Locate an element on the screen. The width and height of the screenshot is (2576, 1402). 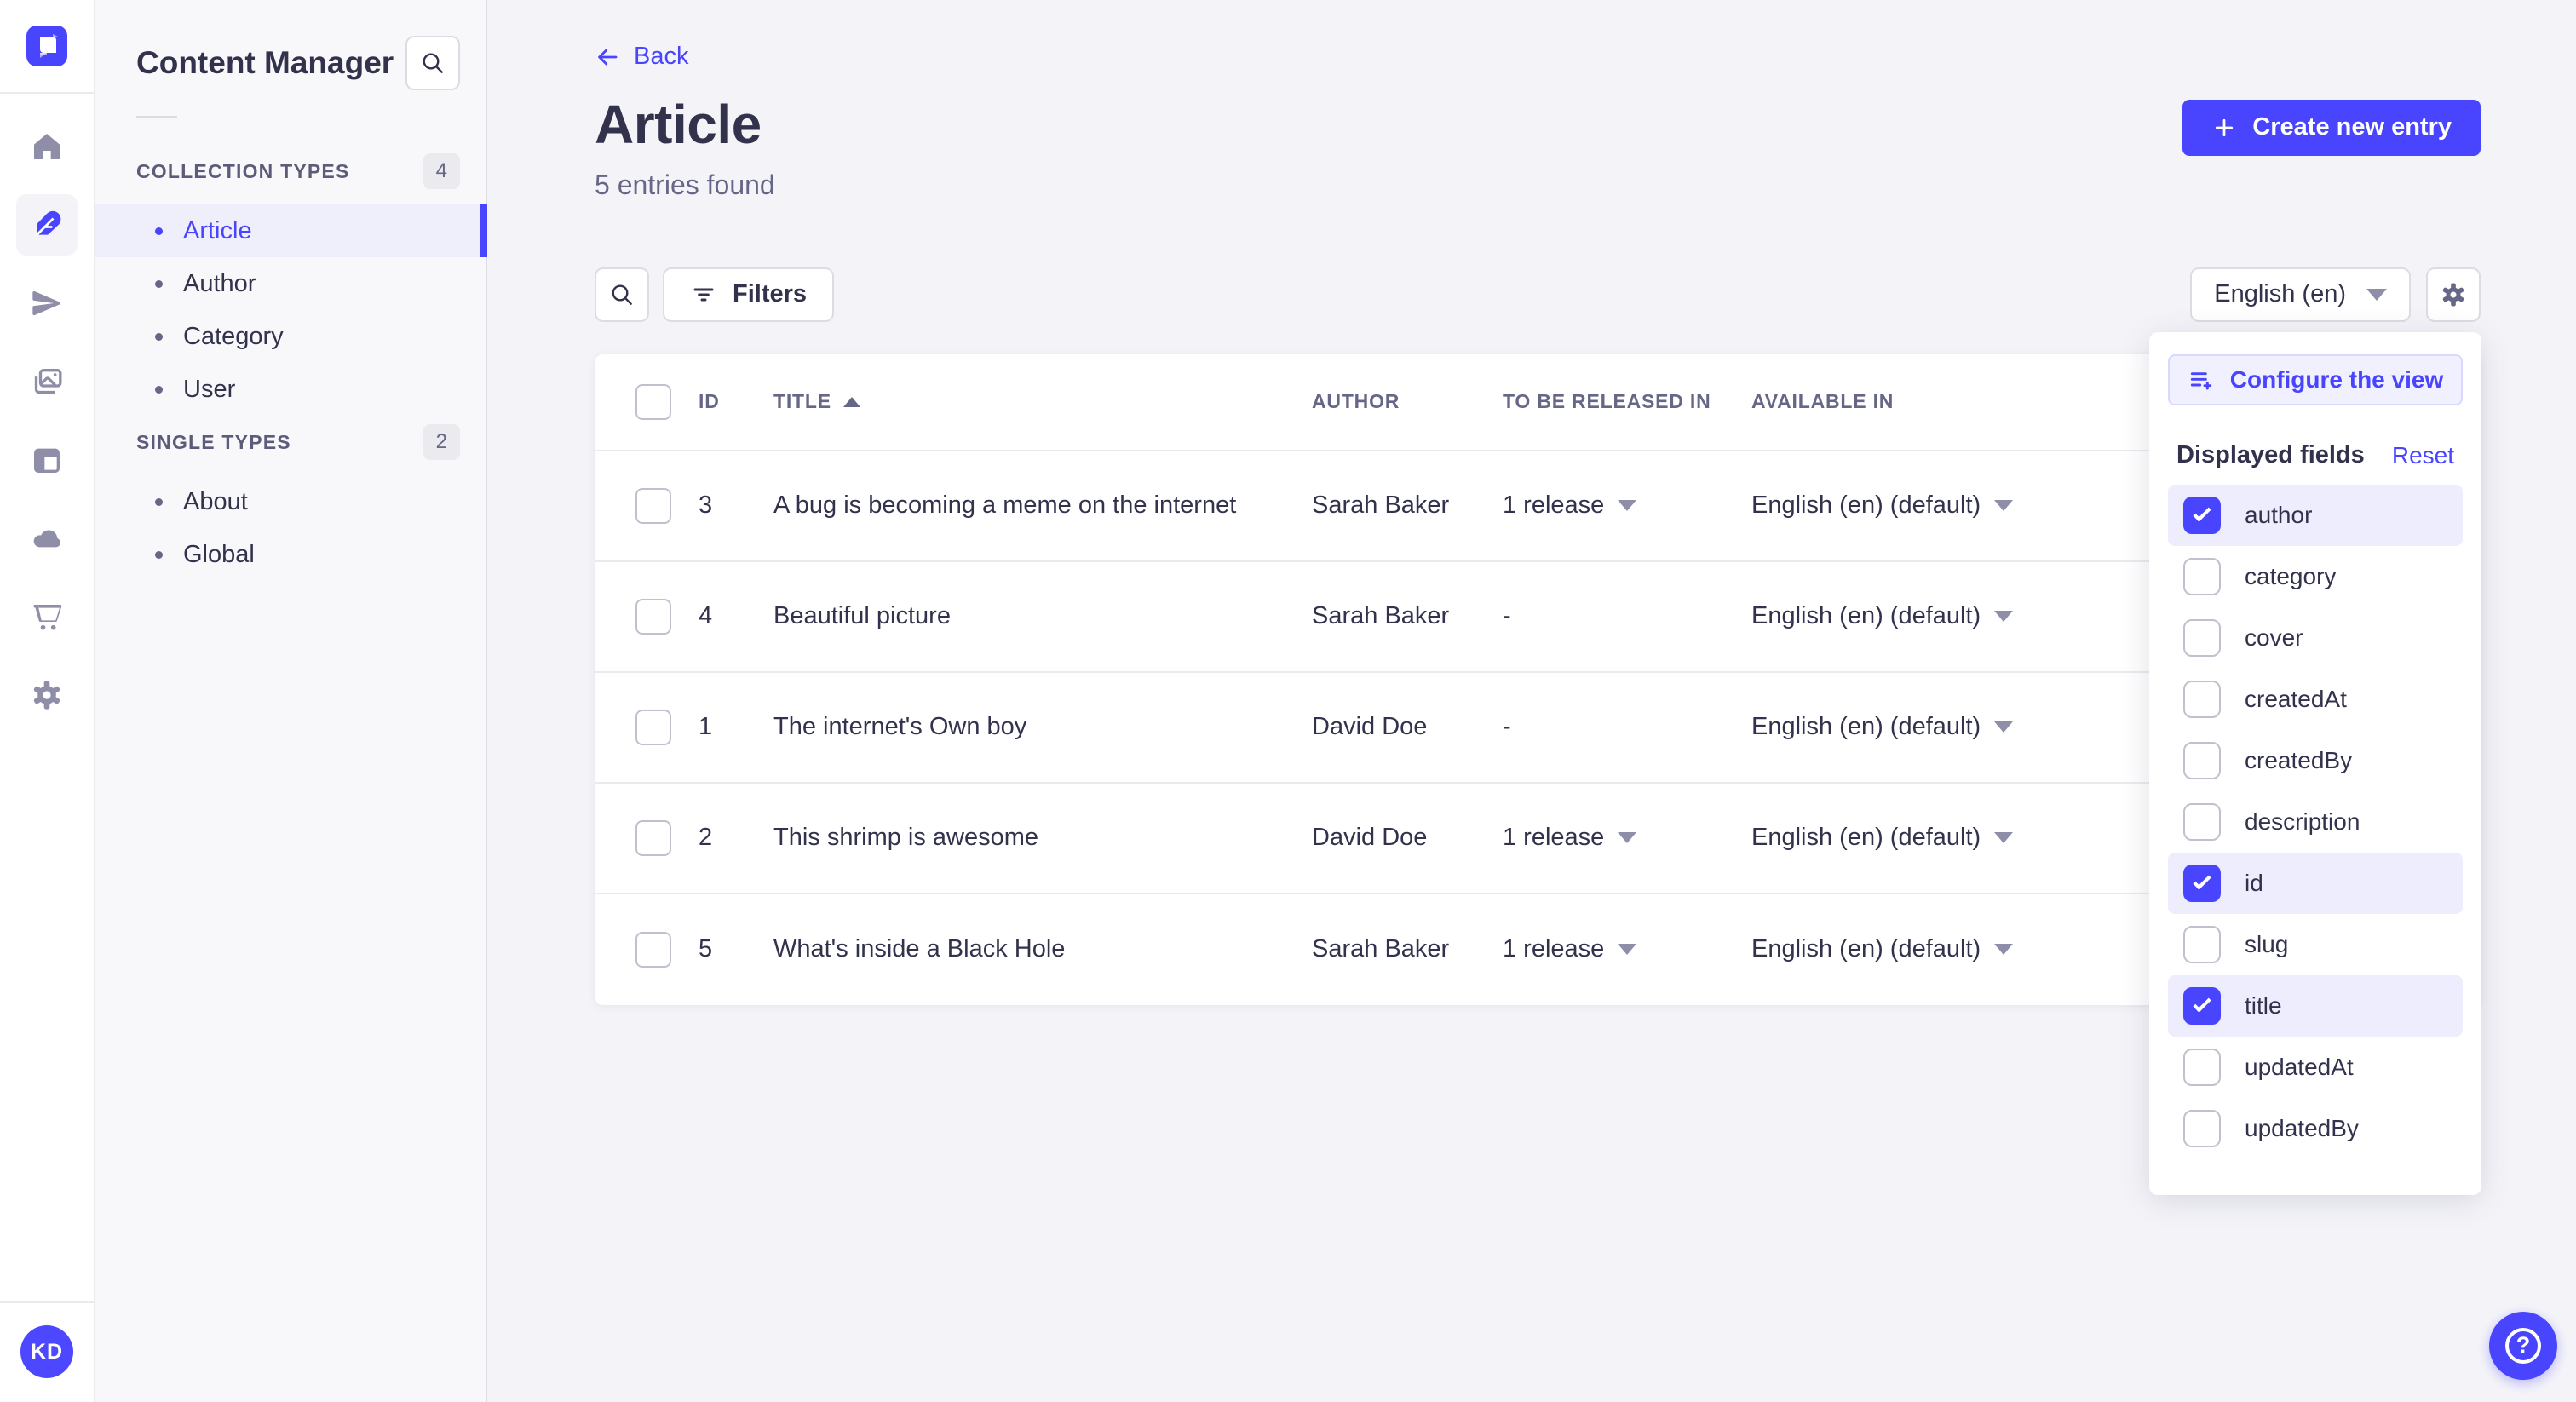
row-id: 3 is located at coordinates (706, 505).